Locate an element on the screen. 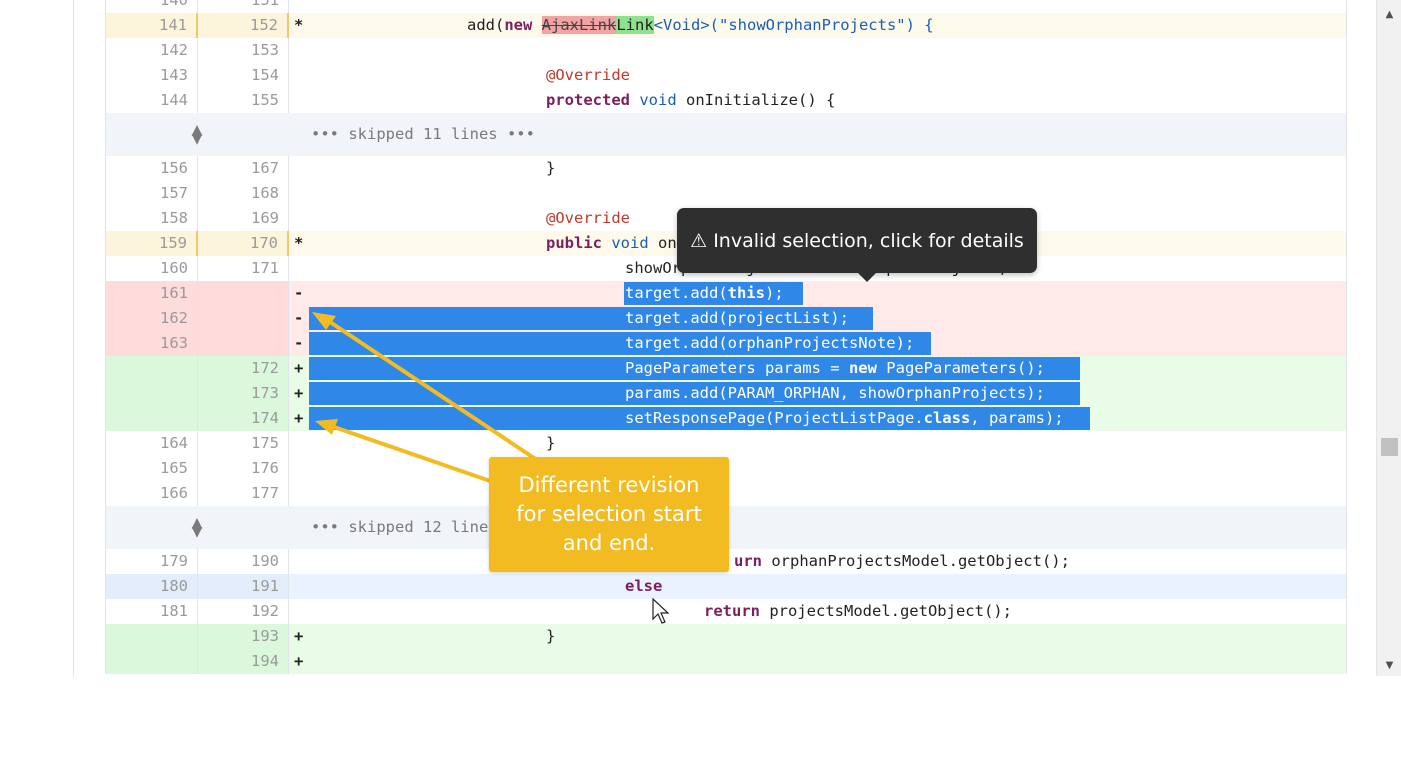  code-text: setResponsePage(ProjectListPage. is located at coordinates (774, 418).